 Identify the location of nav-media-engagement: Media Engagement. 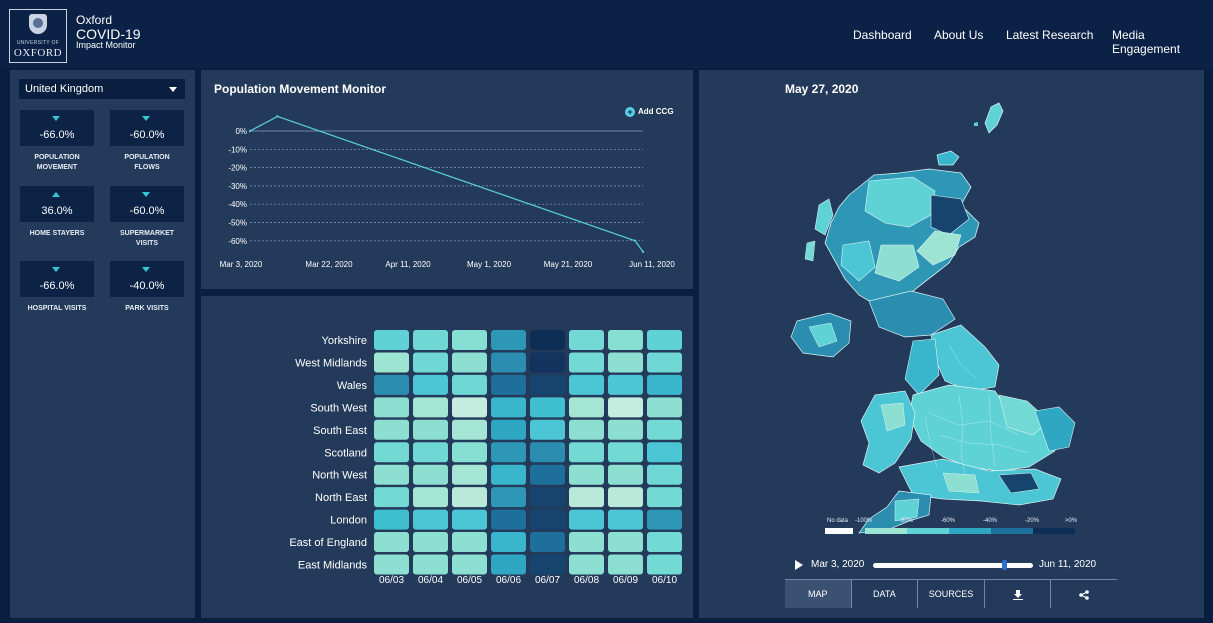
(1162, 42).